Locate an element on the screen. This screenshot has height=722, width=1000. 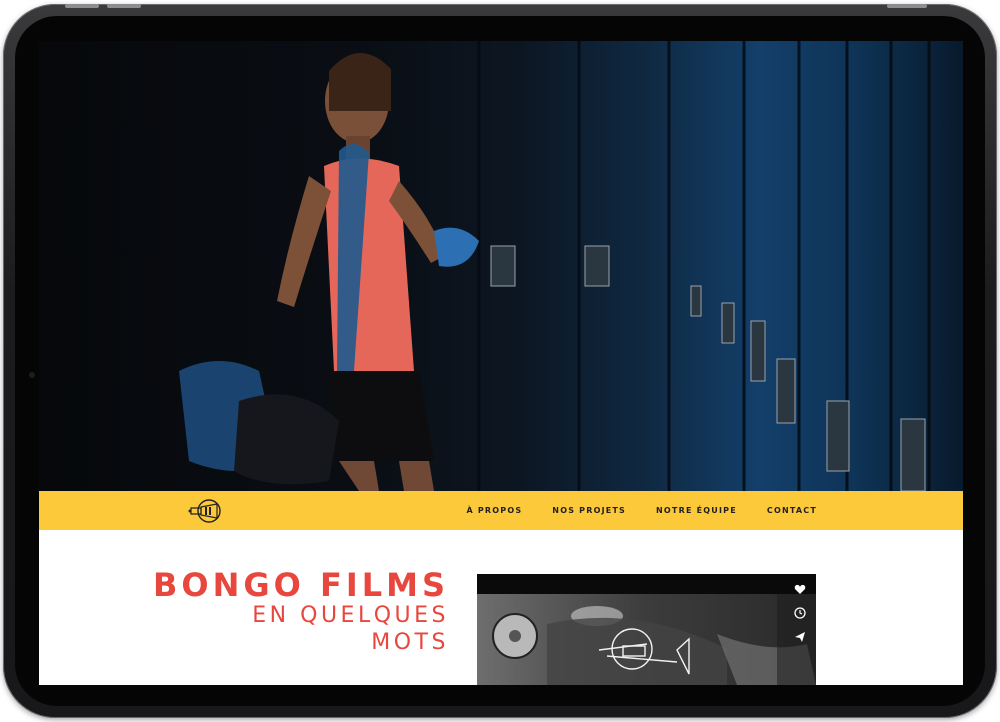
intro-heading: BONGO FILMS EN QUELQUES MOTS is located at coordinates (301, 612).